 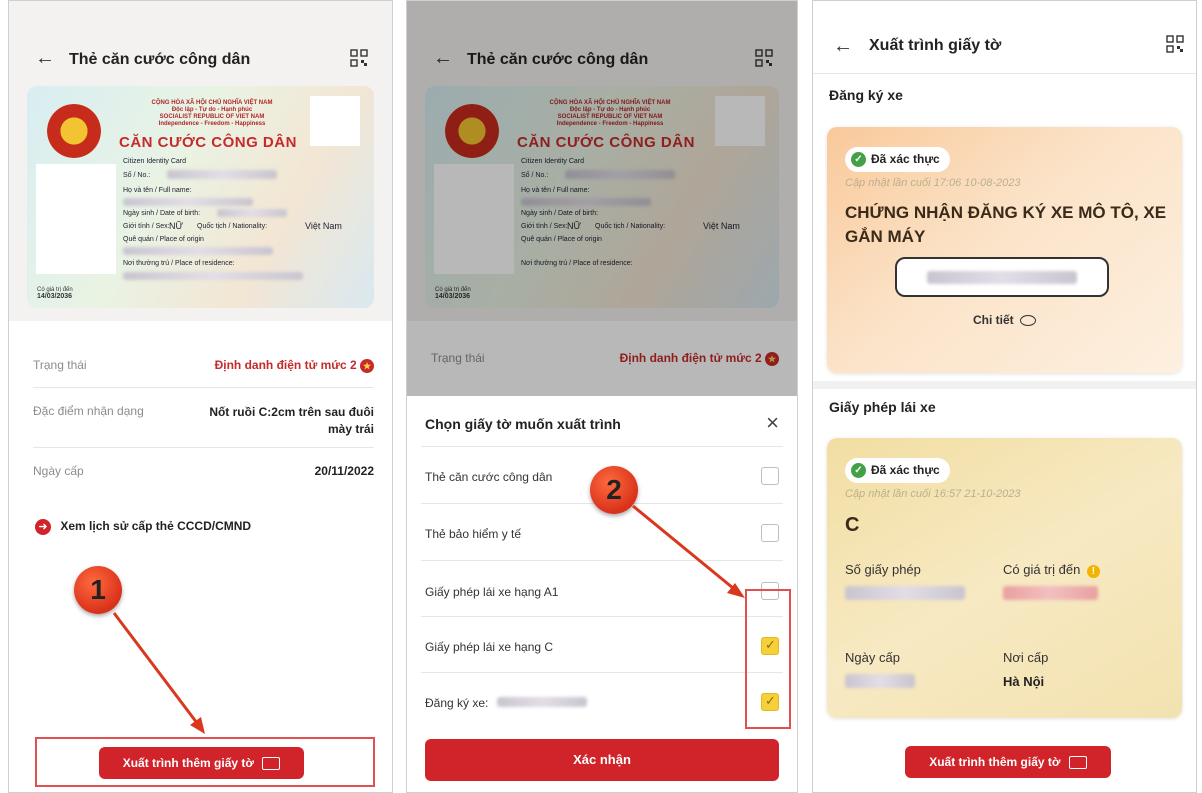 What do you see at coordinates (179, 263) in the screenshot?
I see `card-residence-label: Nơi thường trú / Place of residence:` at bounding box center [179, 263].